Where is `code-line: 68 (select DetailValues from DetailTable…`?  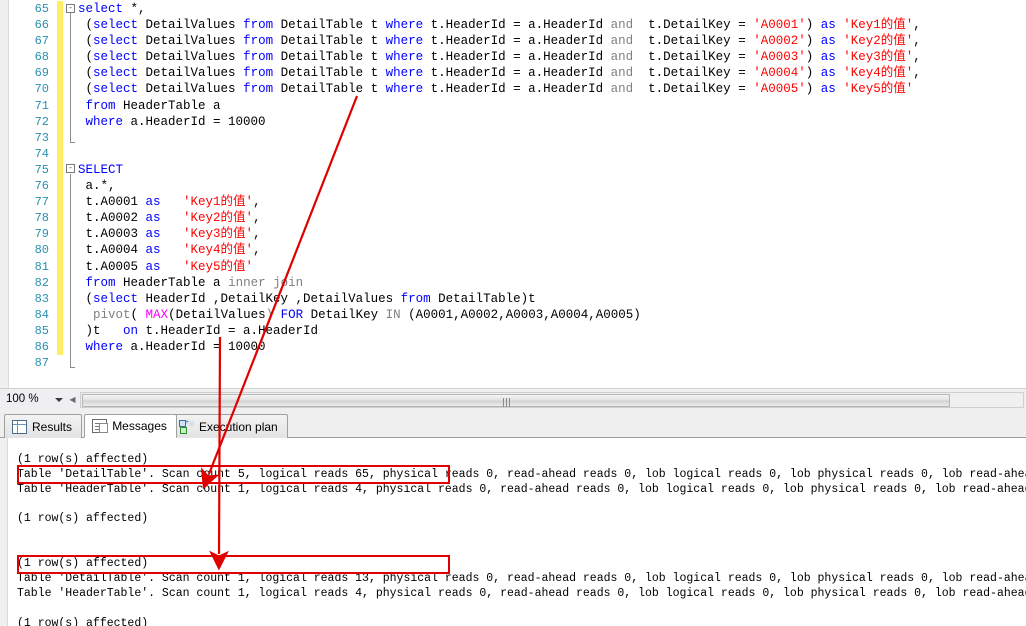 code-line: 68 (select DetailValues from DetailTable… is located at coordinates (513, 57).